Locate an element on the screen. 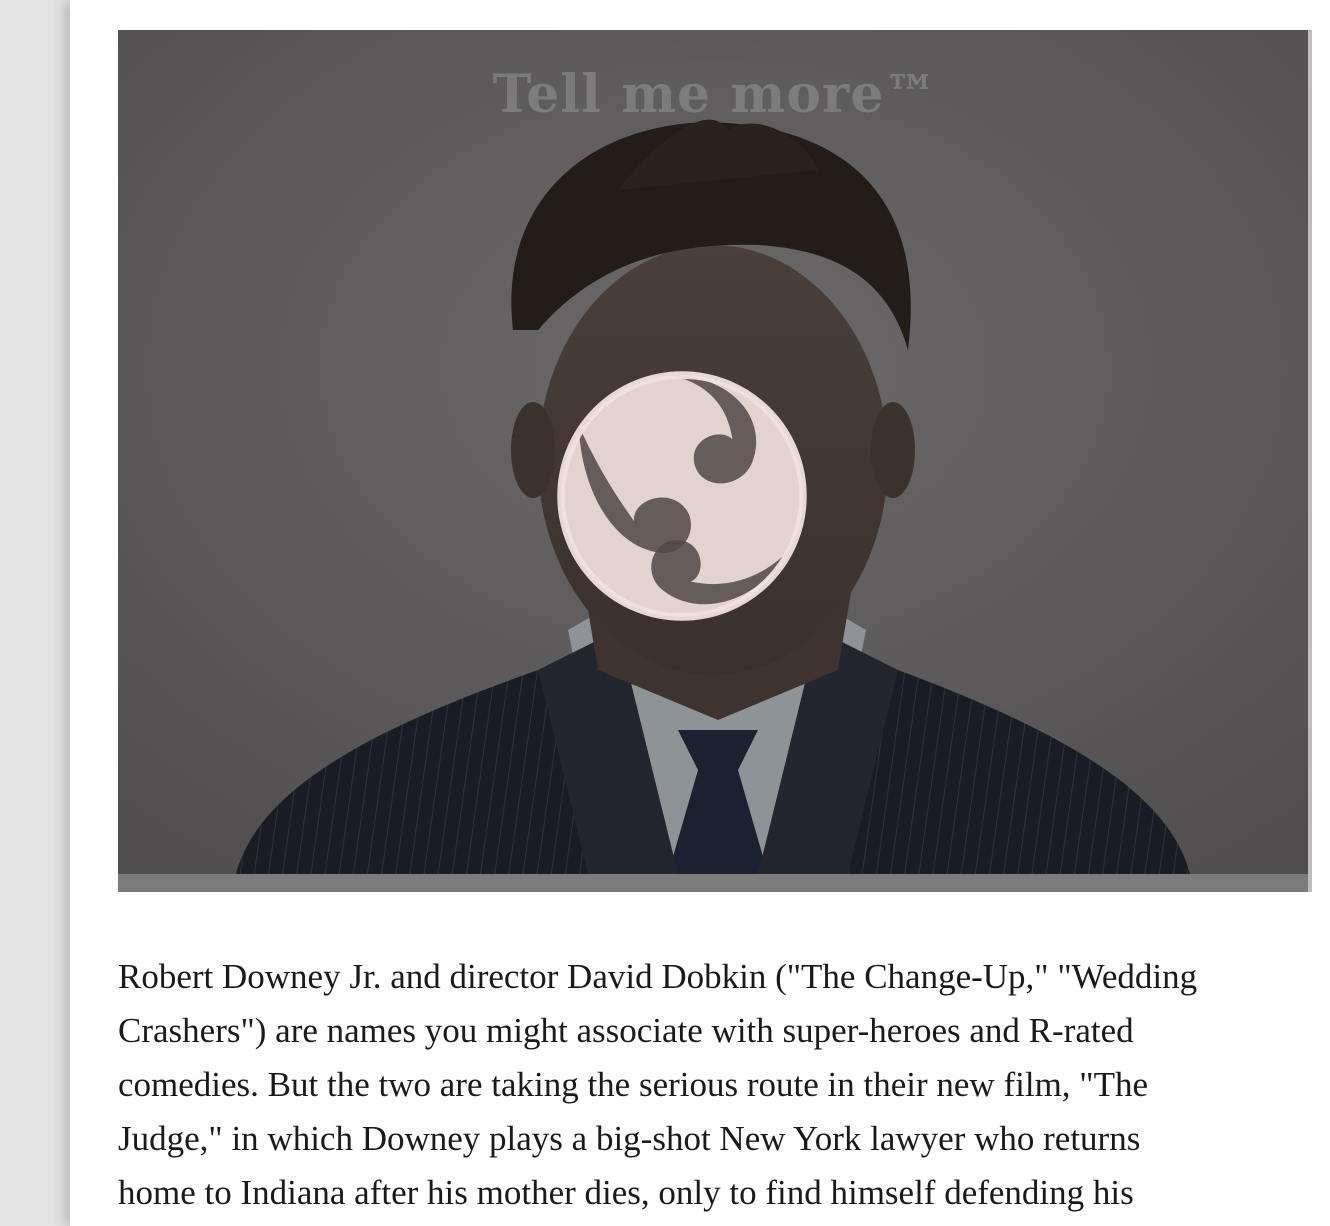 The width and height of the screenshot is (1330, 1226). video-progress-bar is located at coordinates (715, 883).